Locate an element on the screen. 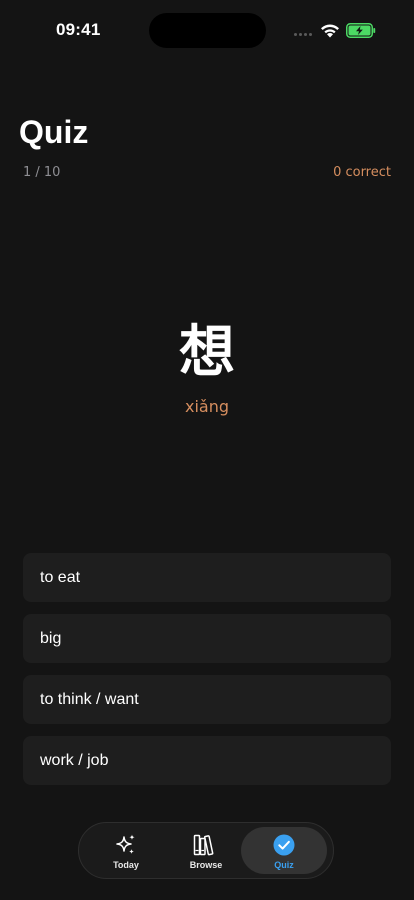 Image resolution: width=414 pixels, height=900 pixels. checkmark-circle-icon is located at coordinates (284, 845).